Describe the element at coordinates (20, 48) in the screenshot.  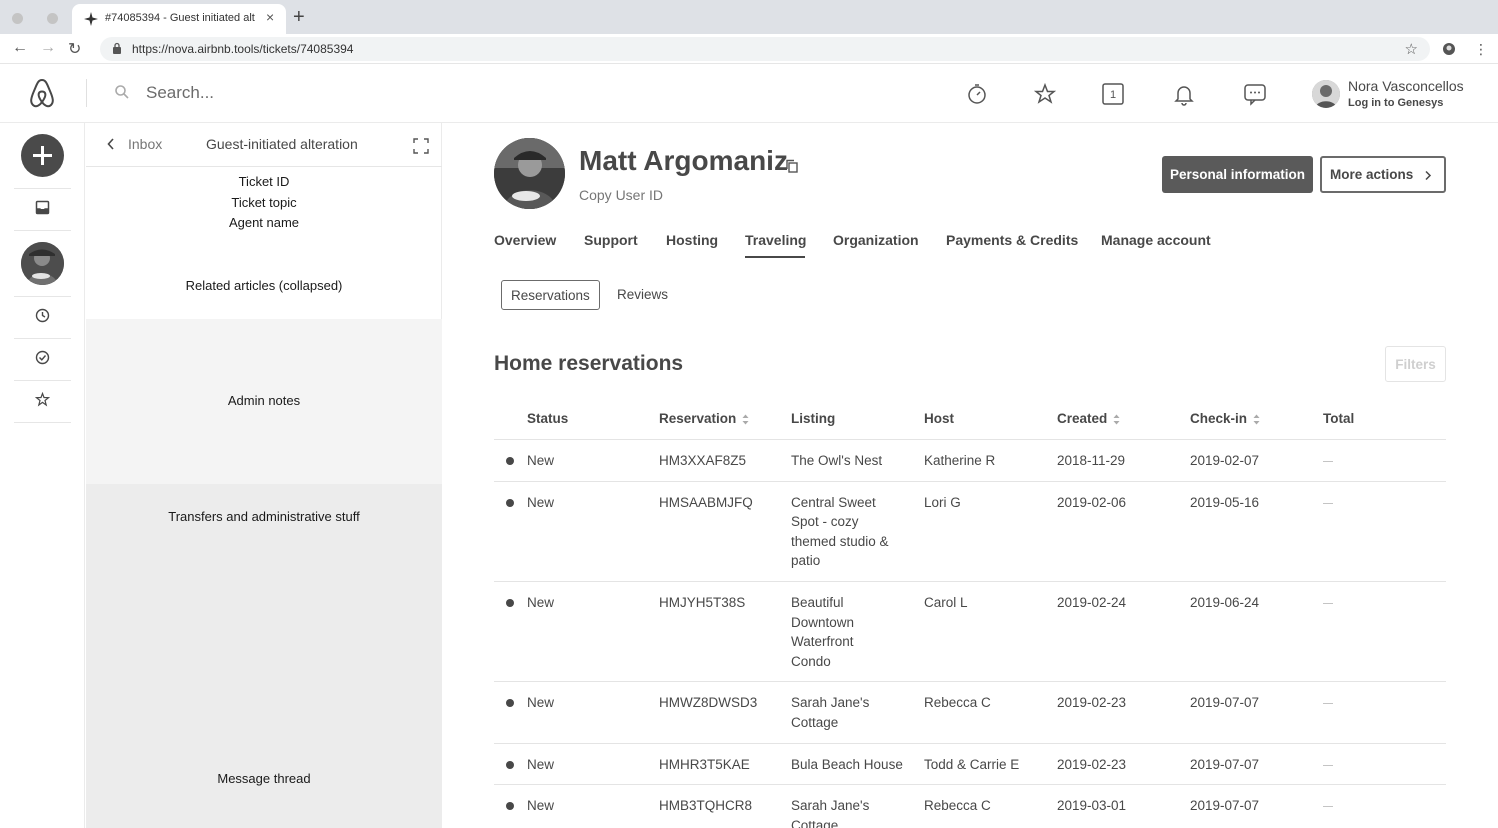
I see `back-arrow-icon: ←` at that location.